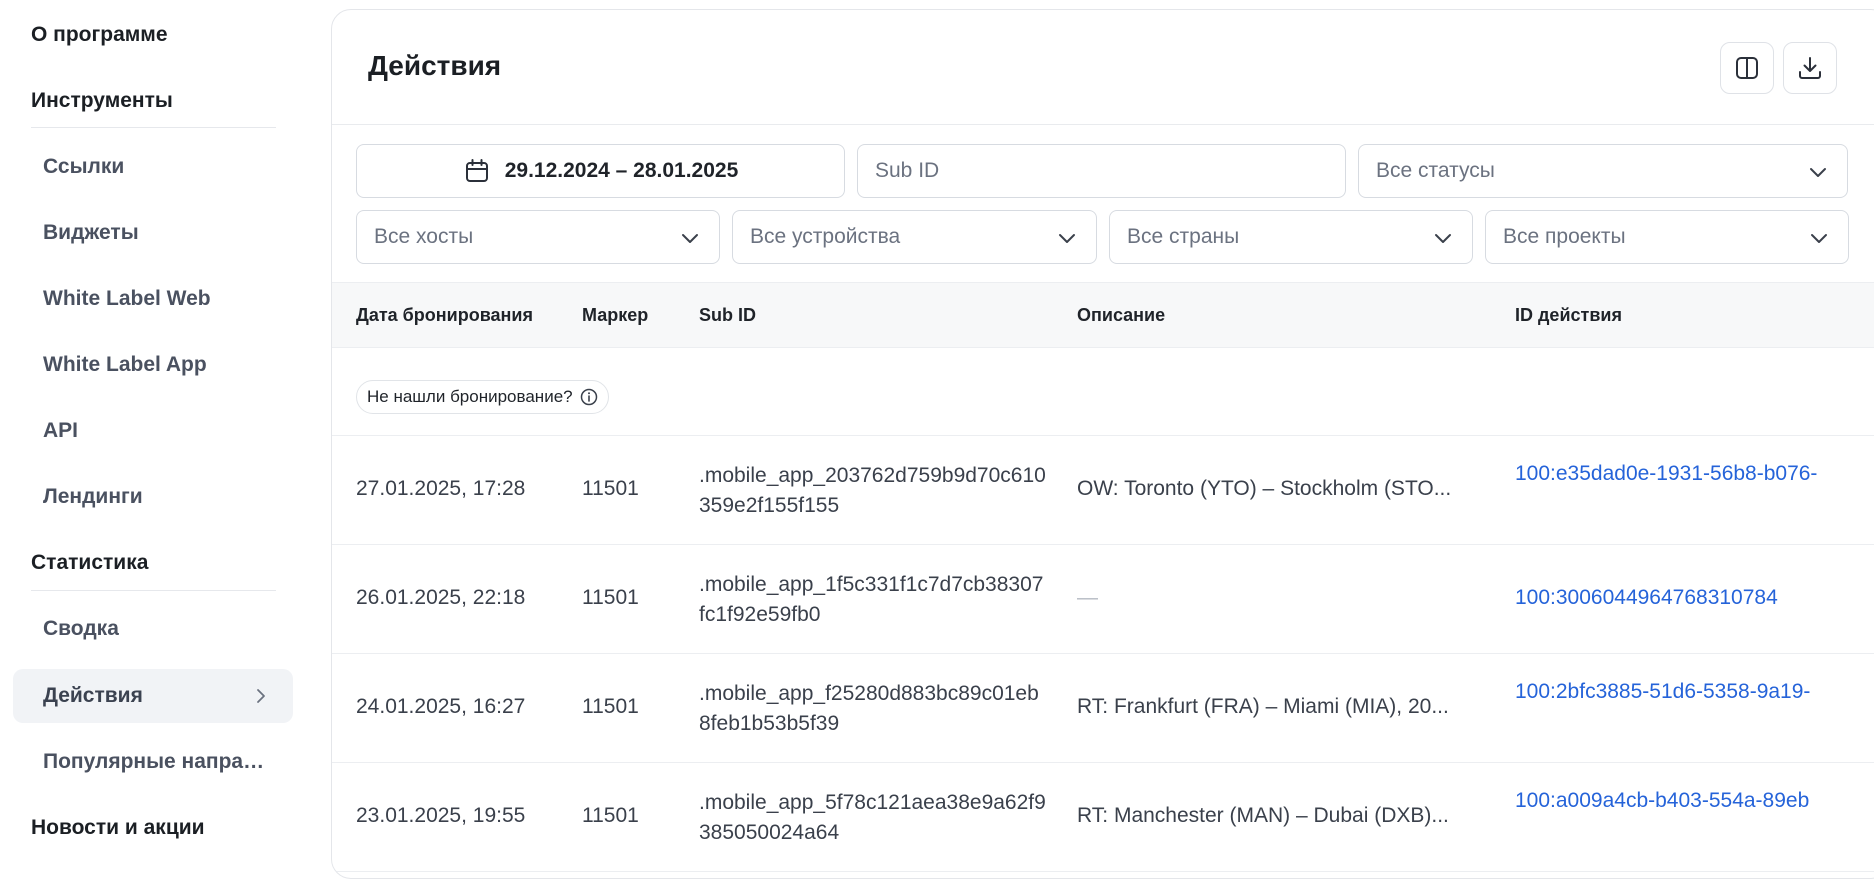 Image resolution: width=1874 pixels, height=879 pixels. What do you see at coordinates (91, 232) in the screenshot?
I see `sidebar-item-label: Виджеты` at bounding box center [91, 232].